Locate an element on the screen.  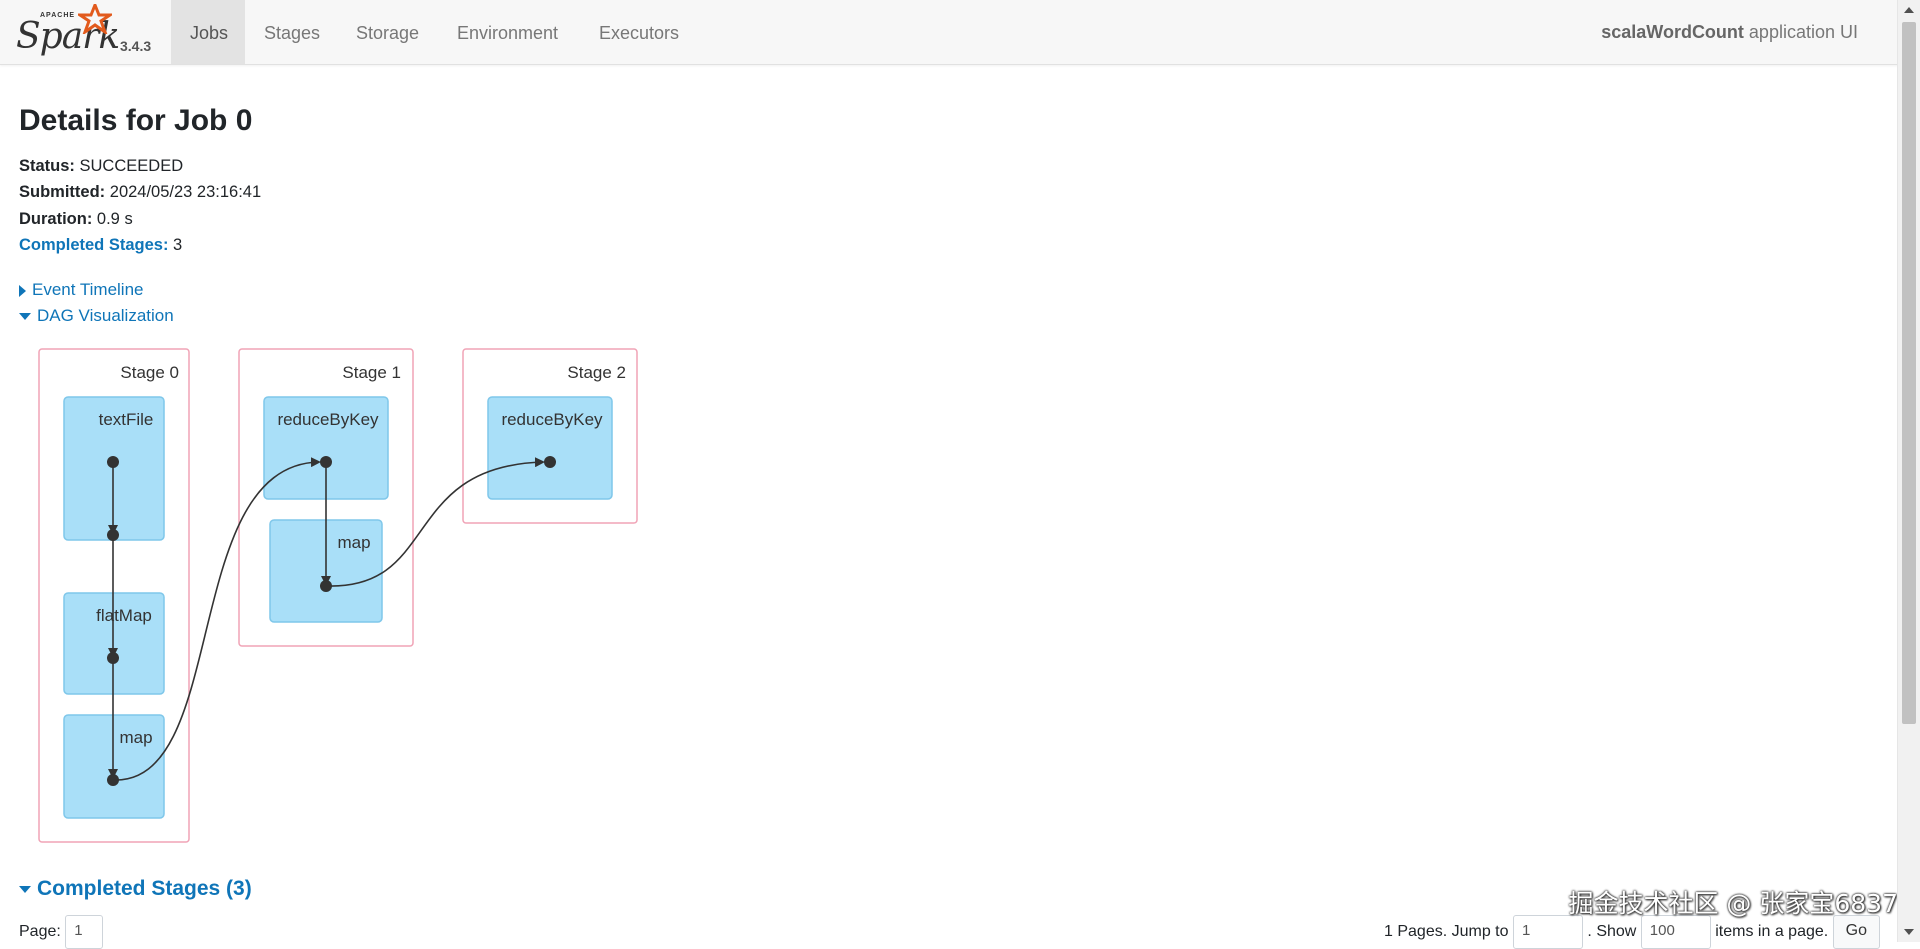
op-reducebykey: reduceByKey is located at coordinates (550, 448).